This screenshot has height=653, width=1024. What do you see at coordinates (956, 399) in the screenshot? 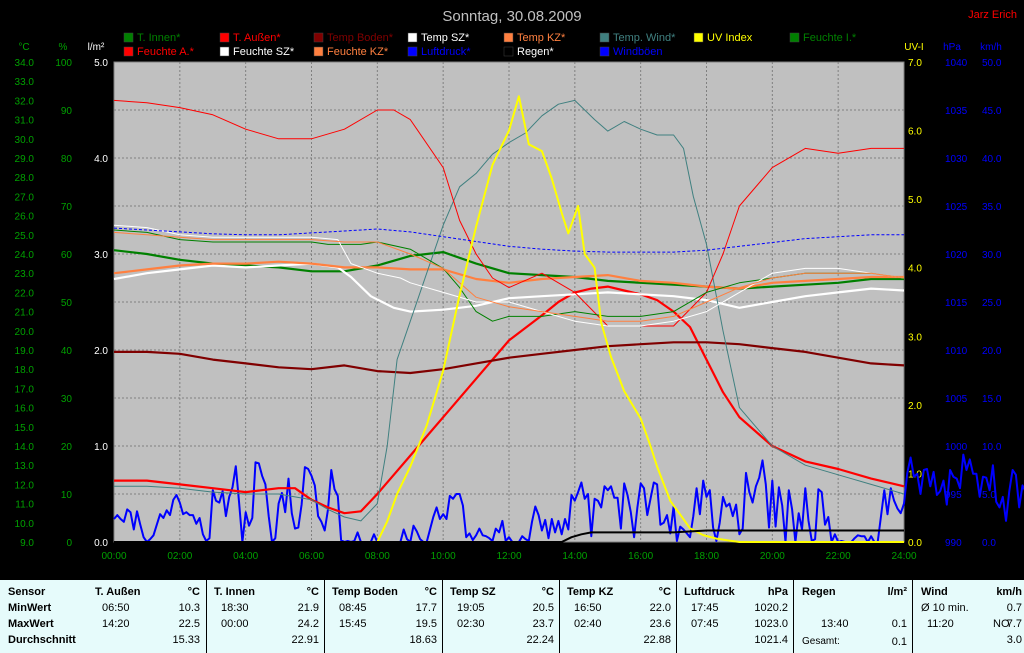
I see `axis-tick-press: 1005` at bounding box center [956, 399].